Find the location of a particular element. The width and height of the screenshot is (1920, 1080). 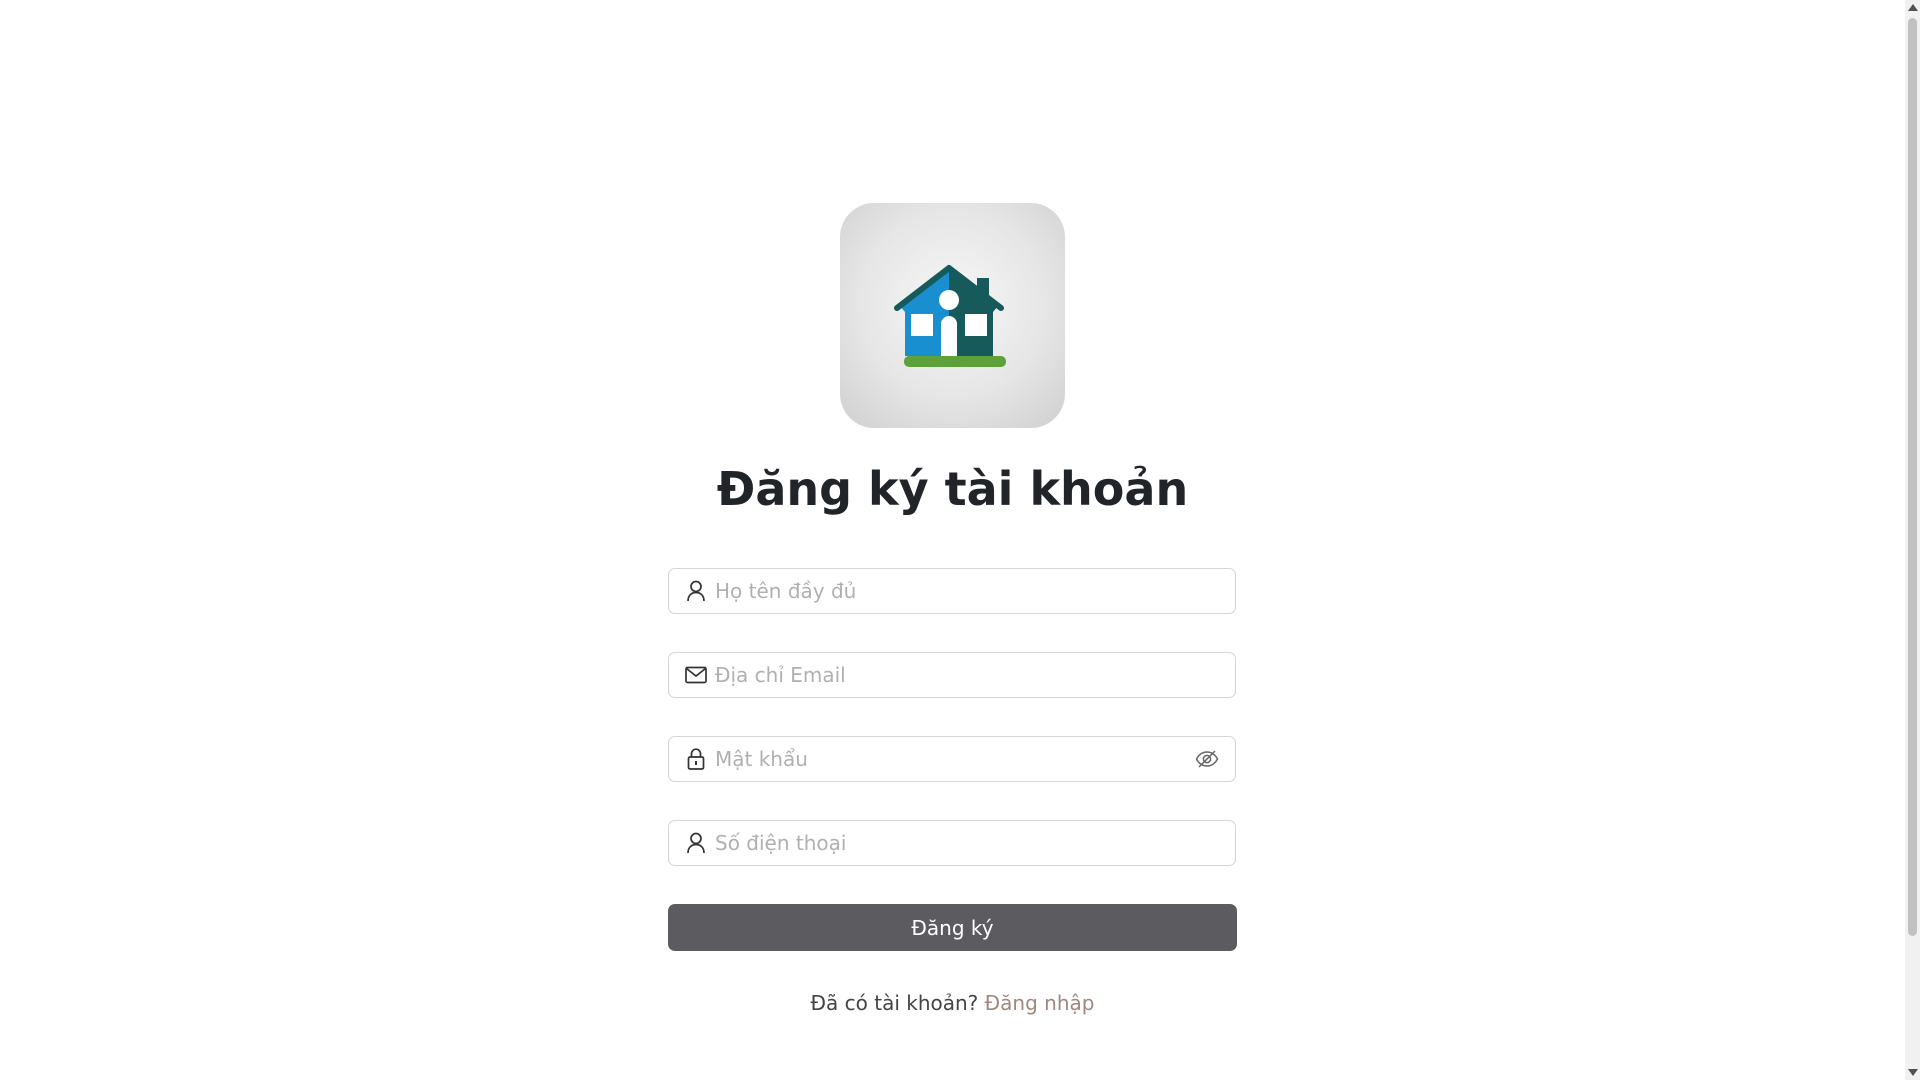

login-link: Đăng nhập is located at coordinates (1040, 1003).